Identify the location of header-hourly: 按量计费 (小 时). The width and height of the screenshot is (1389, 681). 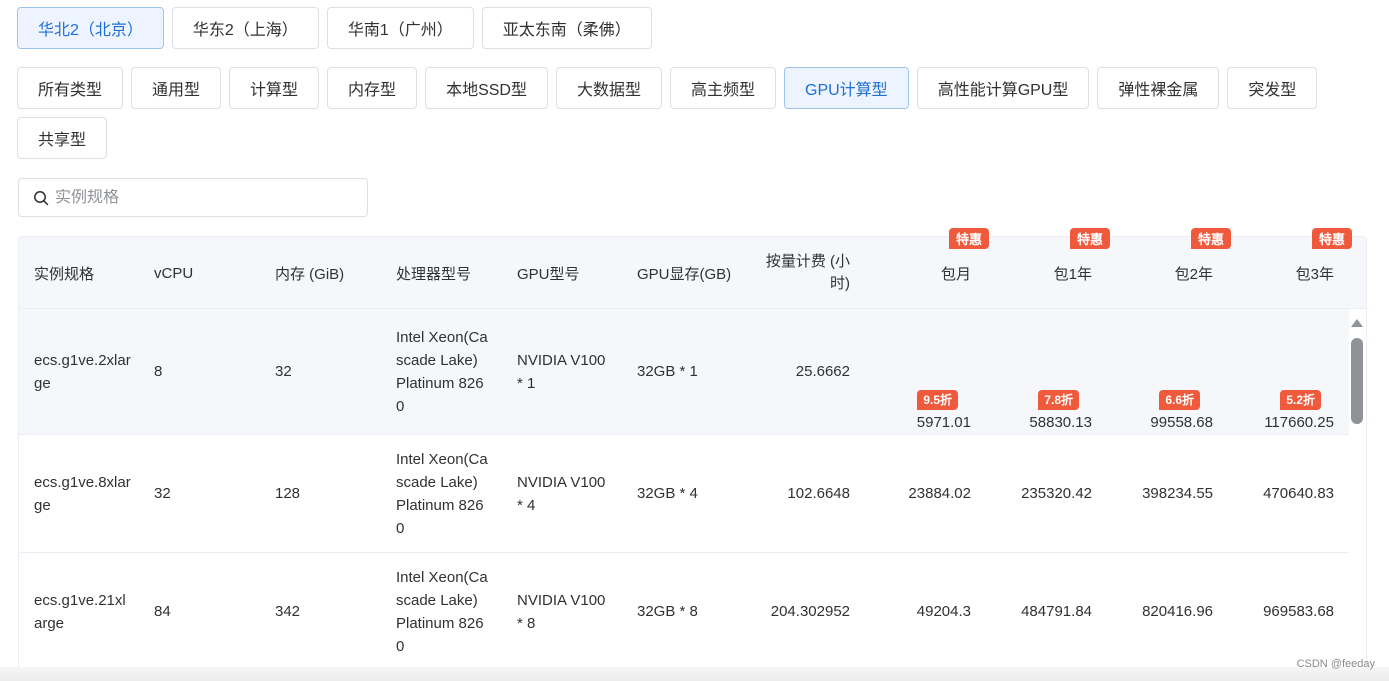
(799, 273).